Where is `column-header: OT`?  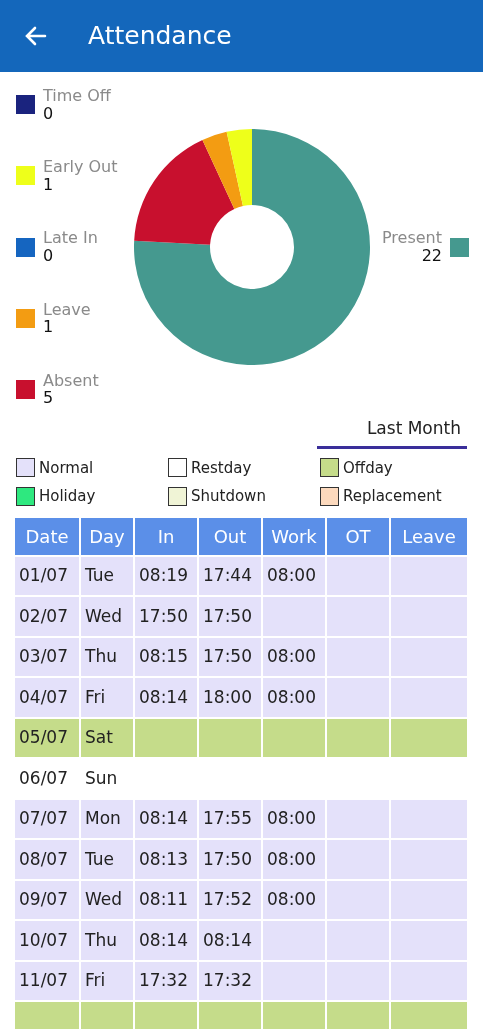 column-header: OT is located at coordinates (358, 536).